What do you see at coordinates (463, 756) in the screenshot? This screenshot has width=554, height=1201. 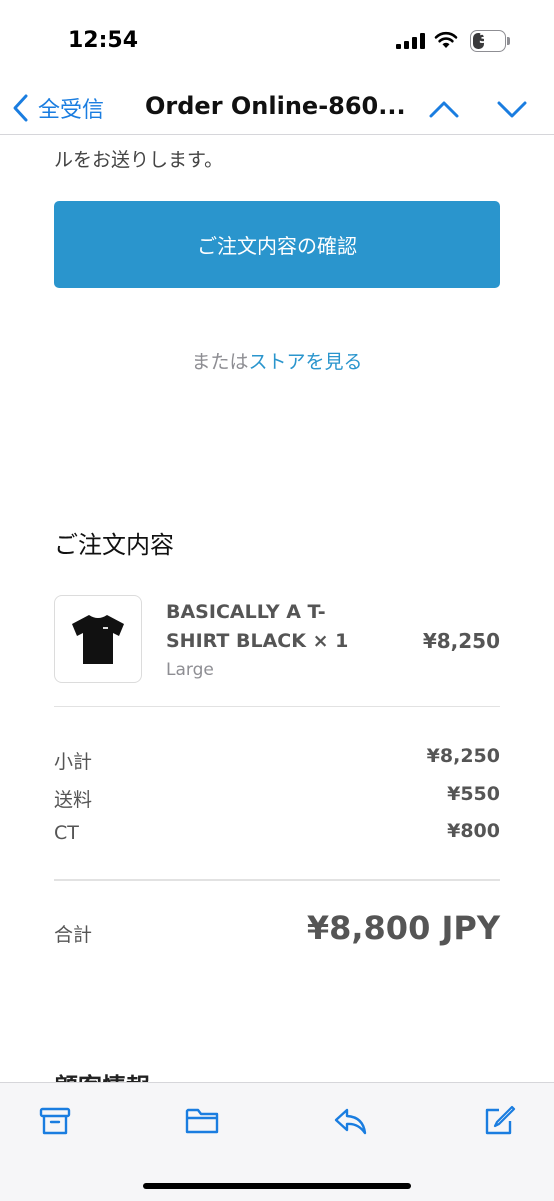 I see `subtotal-value: ¥8,250` at bounding box center [463, 756].